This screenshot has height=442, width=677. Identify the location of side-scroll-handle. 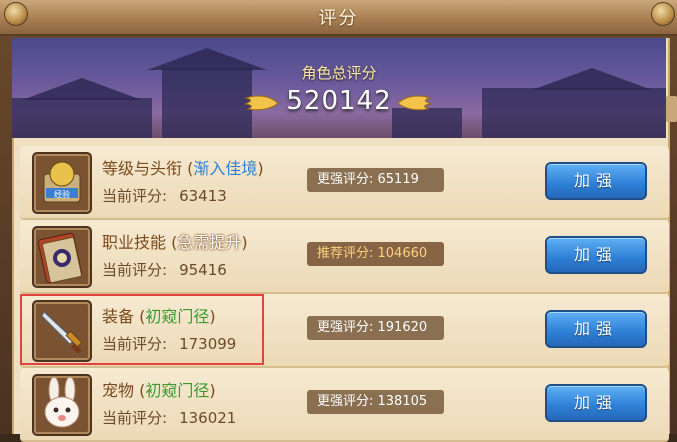
(671, 109).